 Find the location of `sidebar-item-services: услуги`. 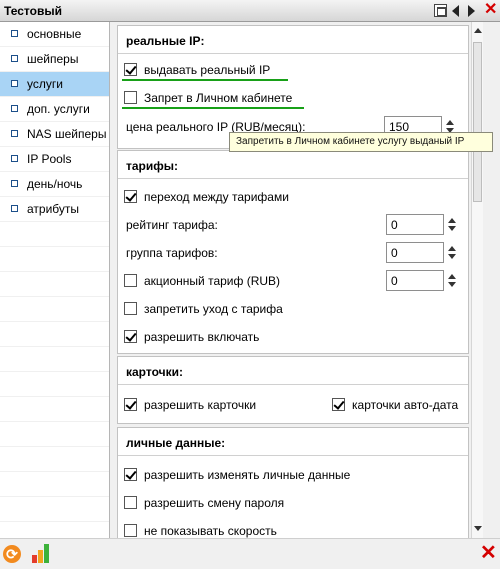

sidebar-item-services: услуги is located at coordinates (54, 84).